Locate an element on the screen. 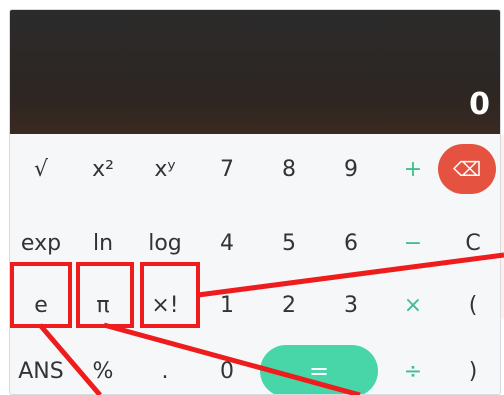 The height and width of the screenshot is (395, 504). digit-3-button: 3 is located at coordinates (351, 305).